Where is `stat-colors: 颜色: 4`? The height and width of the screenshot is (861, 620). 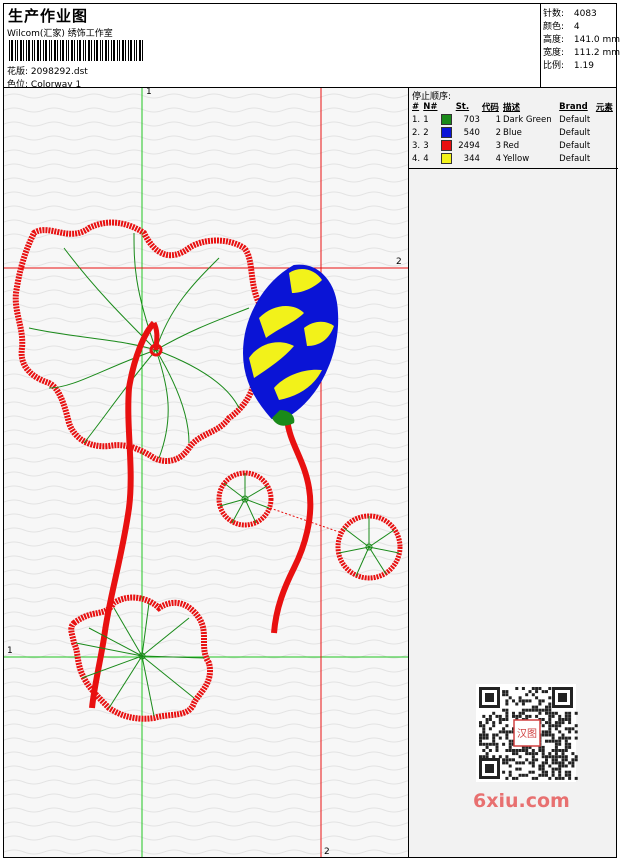
stat-colors: 颜色: 4 is located at coordinates (561, 27).